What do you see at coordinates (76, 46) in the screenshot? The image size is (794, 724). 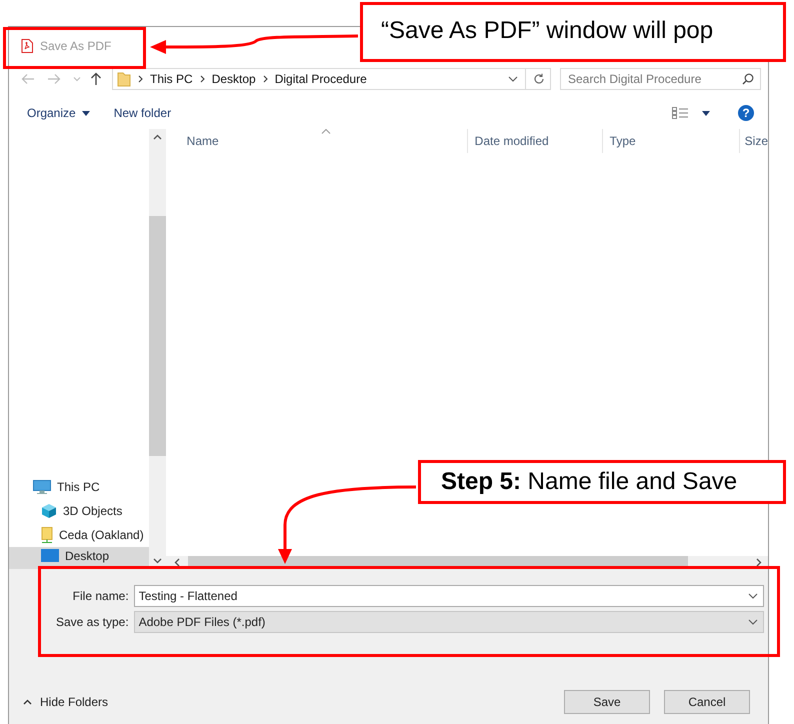 I see `window-title: Save As PDF` at bounding box center [76, 46].